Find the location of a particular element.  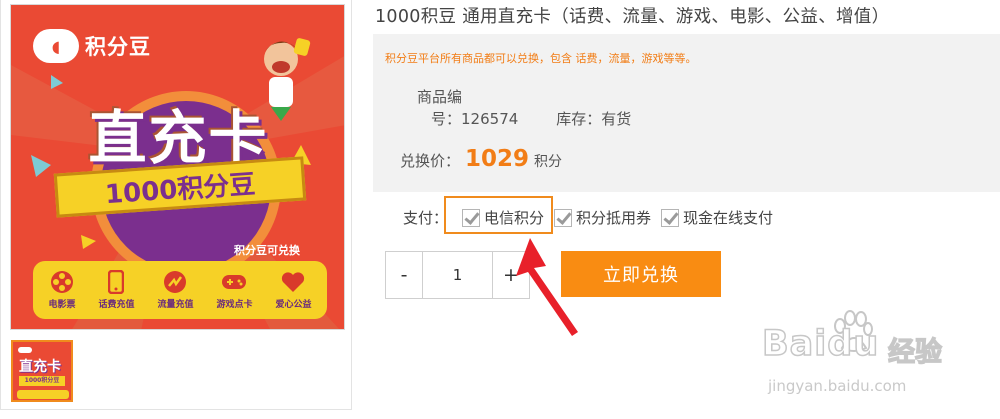

sku-value: 126574 is located at coordinates (490, 119).